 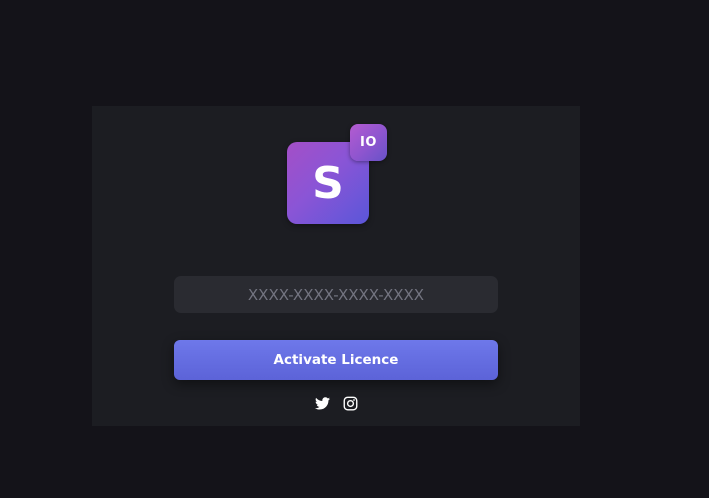 I want to click on instagram-icon, so click(x=350, y=403).